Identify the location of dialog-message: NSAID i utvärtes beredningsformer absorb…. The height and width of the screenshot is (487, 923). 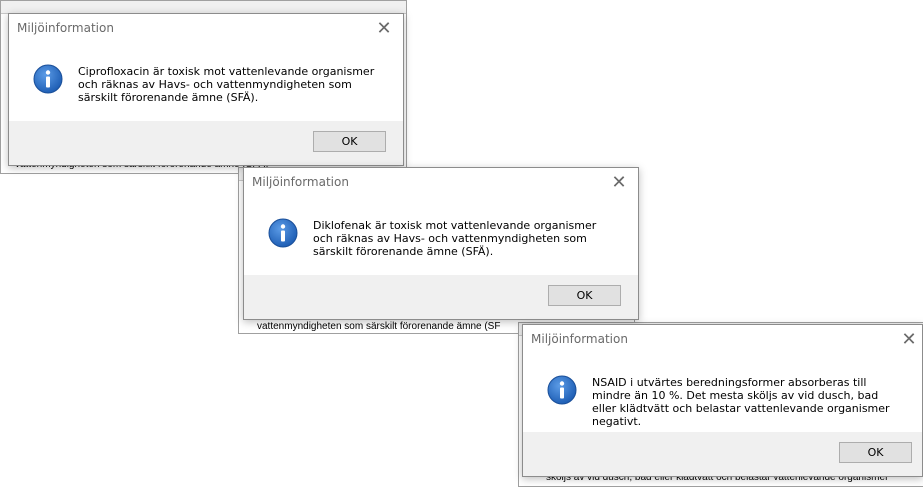
(741, 402).